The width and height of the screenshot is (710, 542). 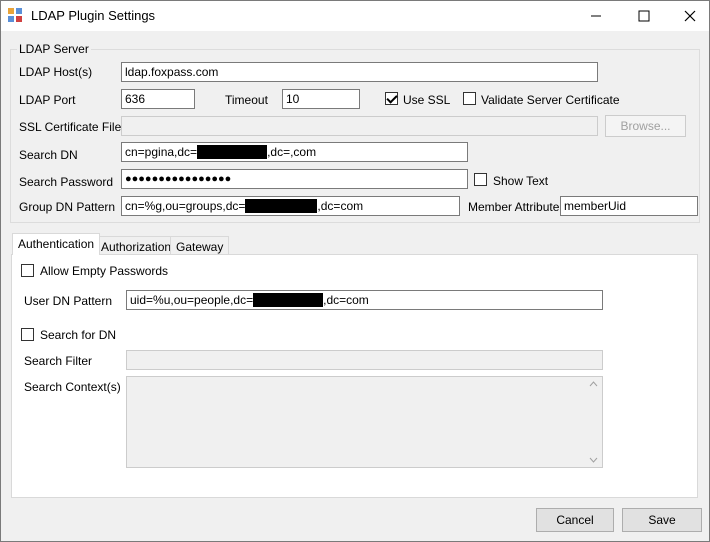 What do you see at coordinates (68, 301) in the screenshot?
I see `user-dn-label: User DN Pattern` at bounding box center [68, 301].